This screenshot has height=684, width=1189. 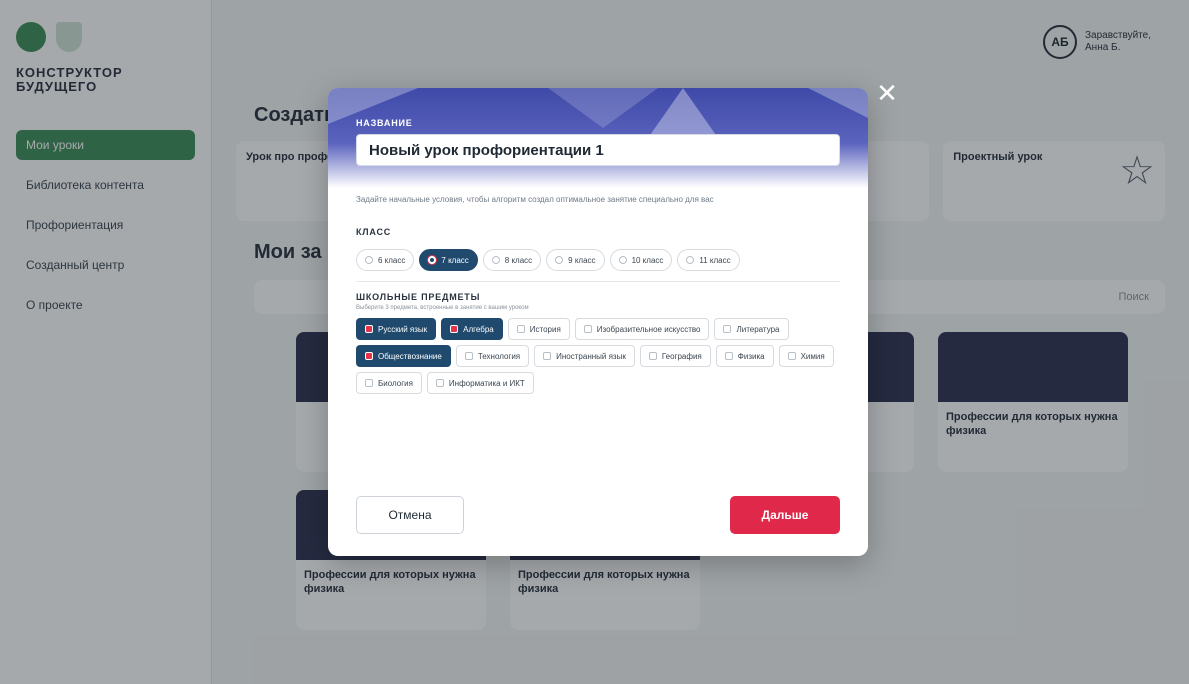 I want to click on subject-option: Русский язык, so click(x=396, y=329).